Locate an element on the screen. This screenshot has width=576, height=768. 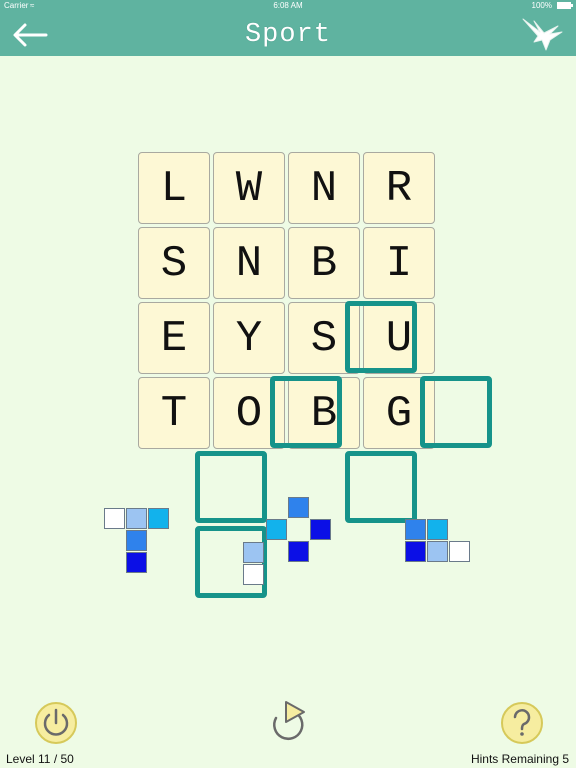
status-bar: Carrier ≈ 6:08 AM 100% is located at coordinates (288, 6).